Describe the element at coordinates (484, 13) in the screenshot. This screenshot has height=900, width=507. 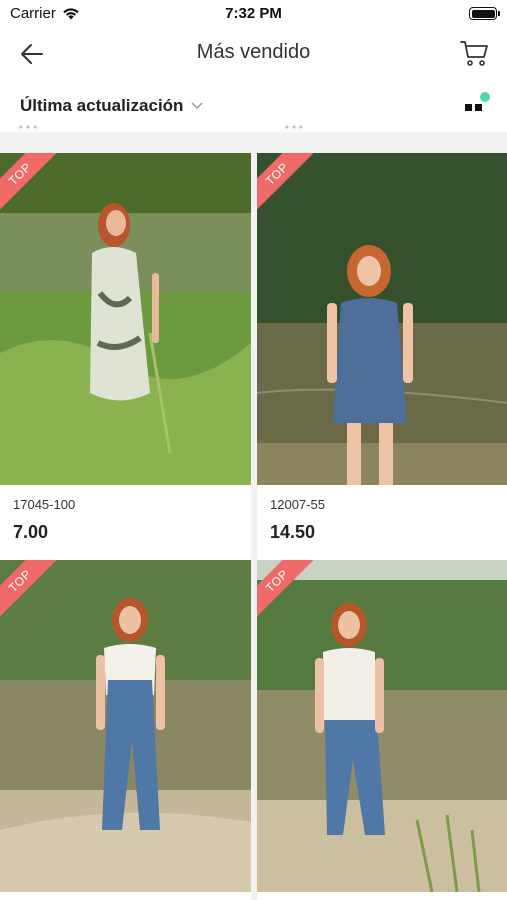
I see `battery-icon` at that location.